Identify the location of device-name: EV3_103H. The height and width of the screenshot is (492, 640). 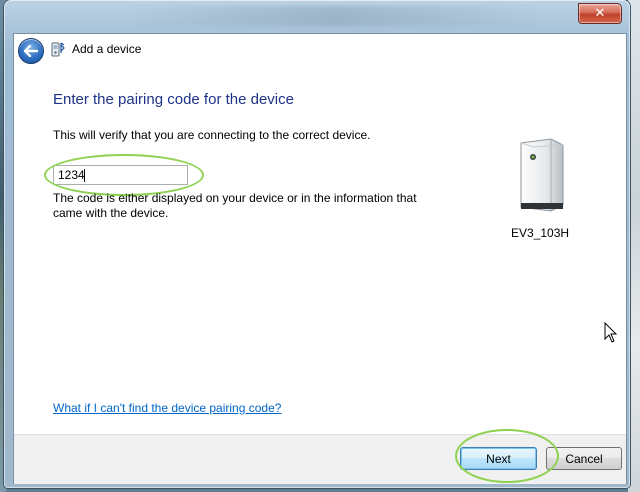
(540, 233).